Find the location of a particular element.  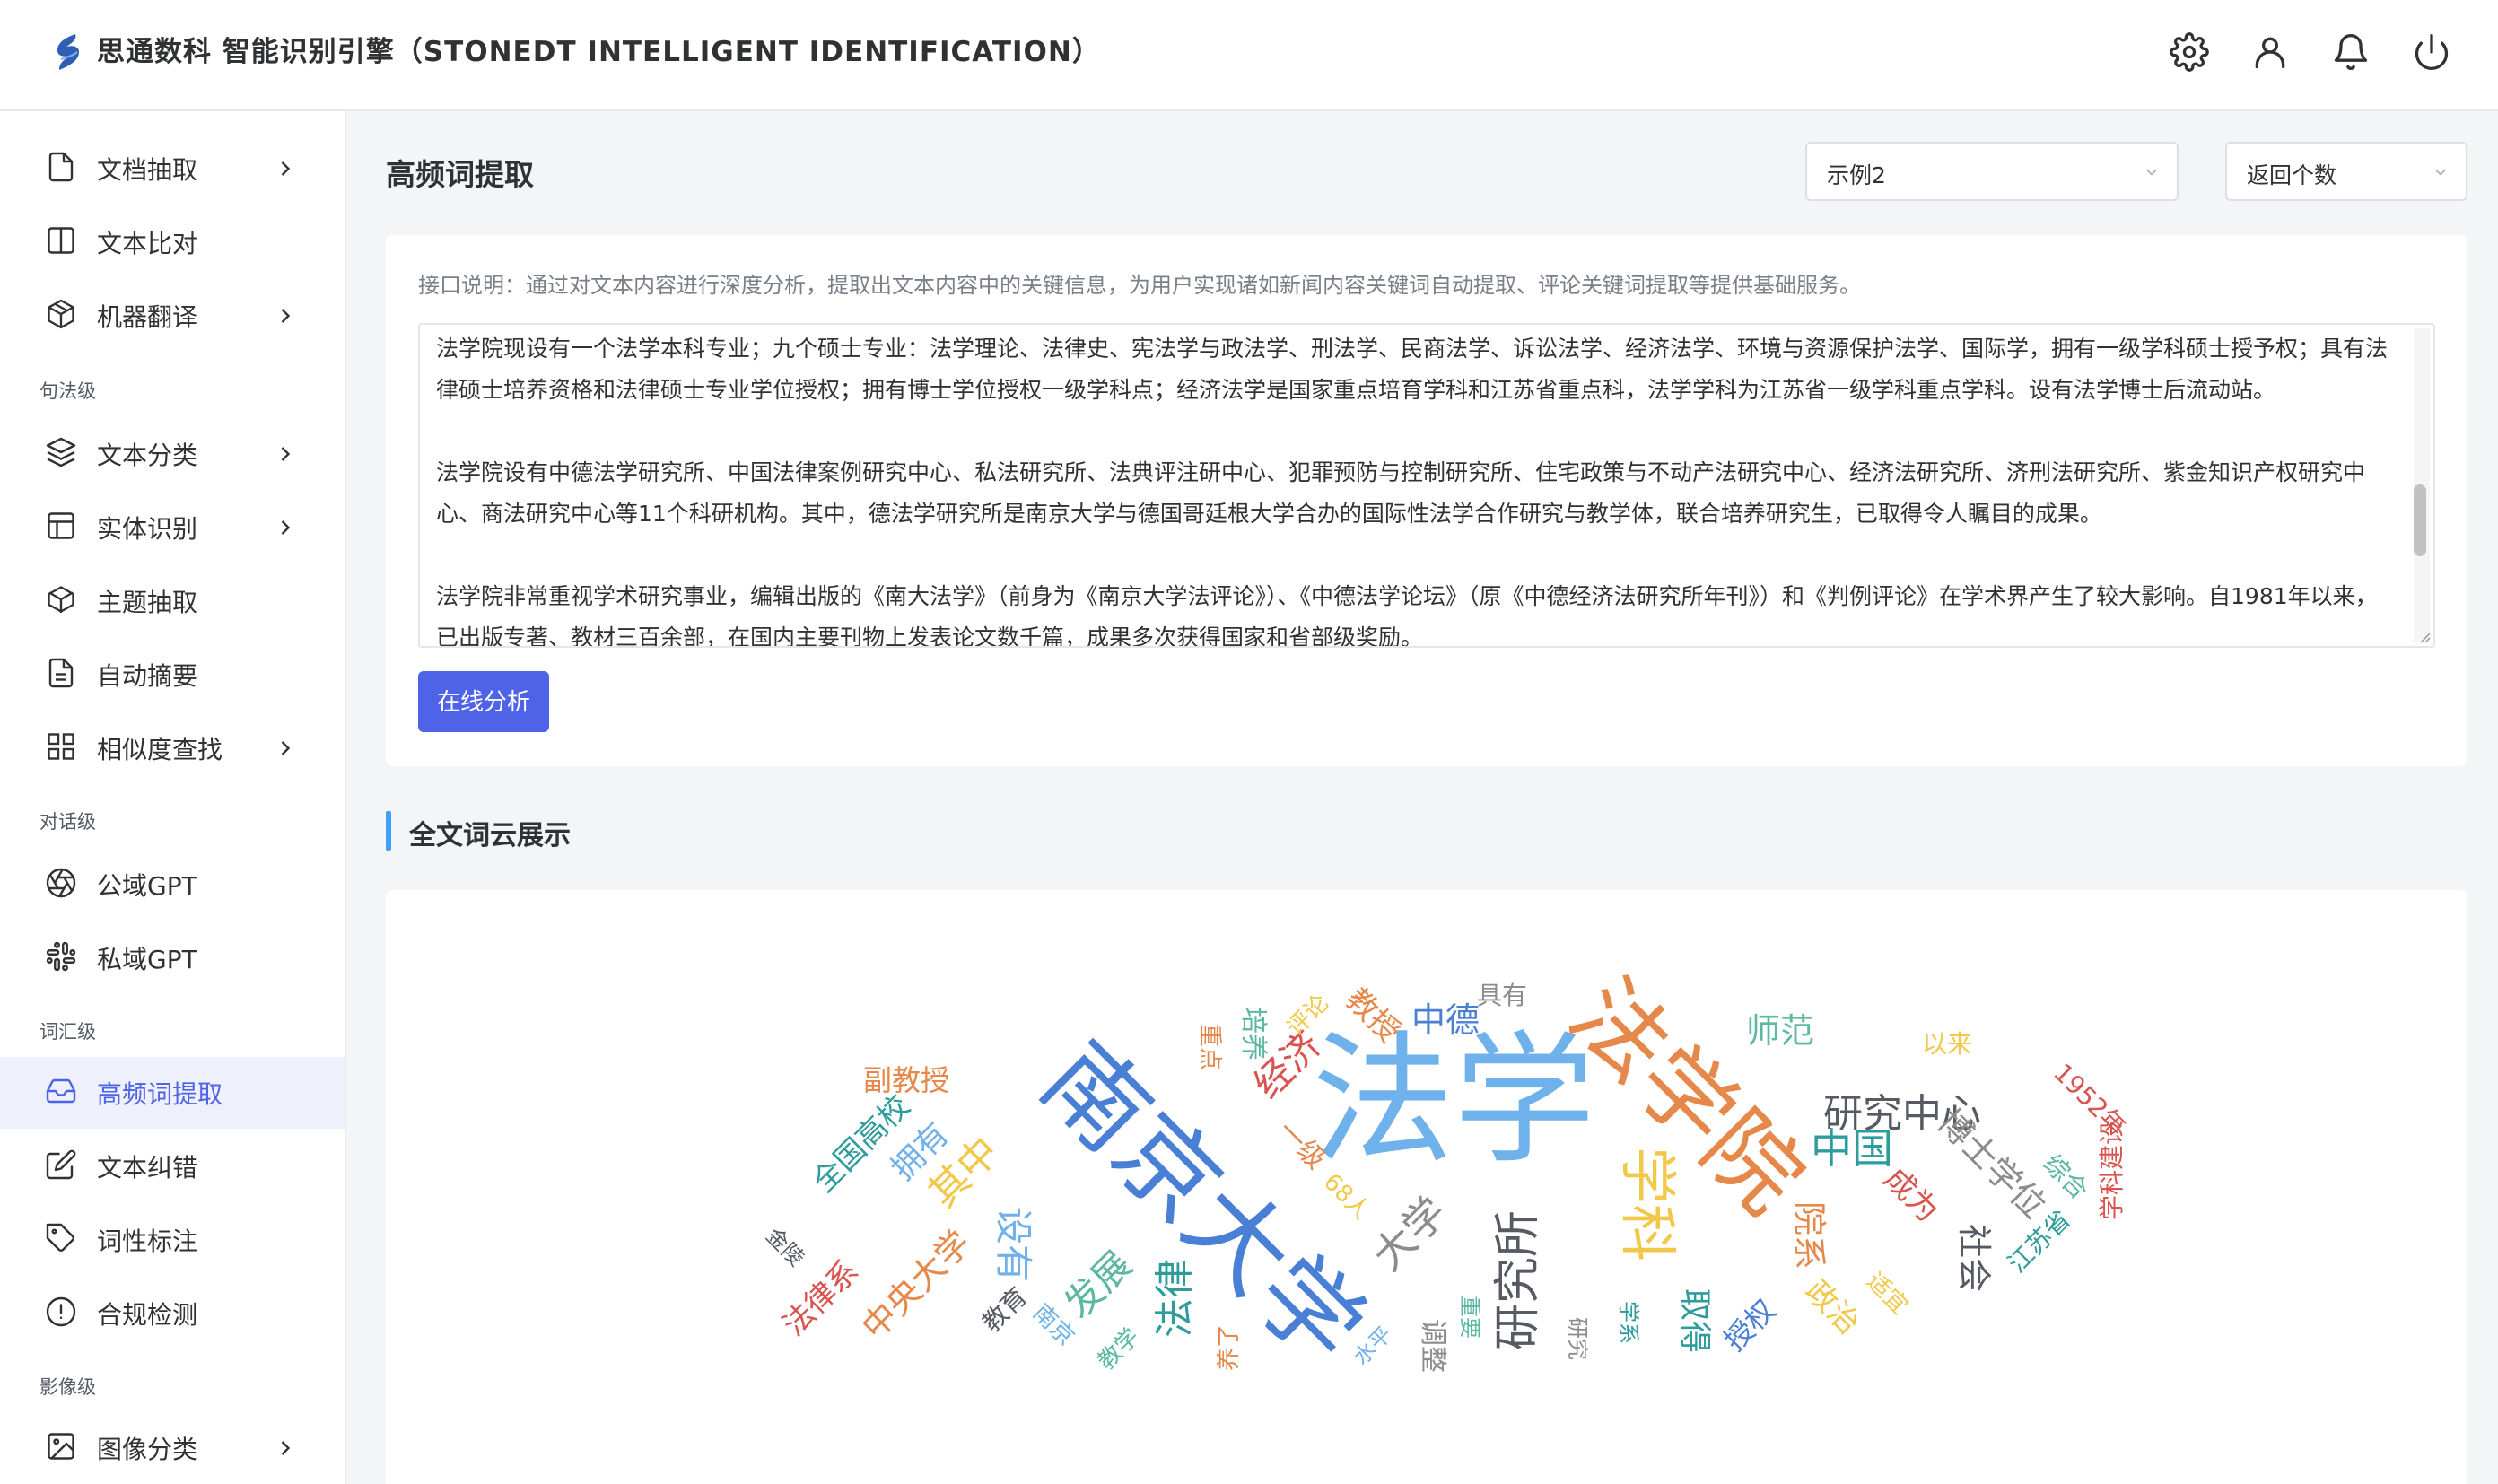

sidebar-item-image-classification: 图像分类 is located at coordinates (172, 1448).